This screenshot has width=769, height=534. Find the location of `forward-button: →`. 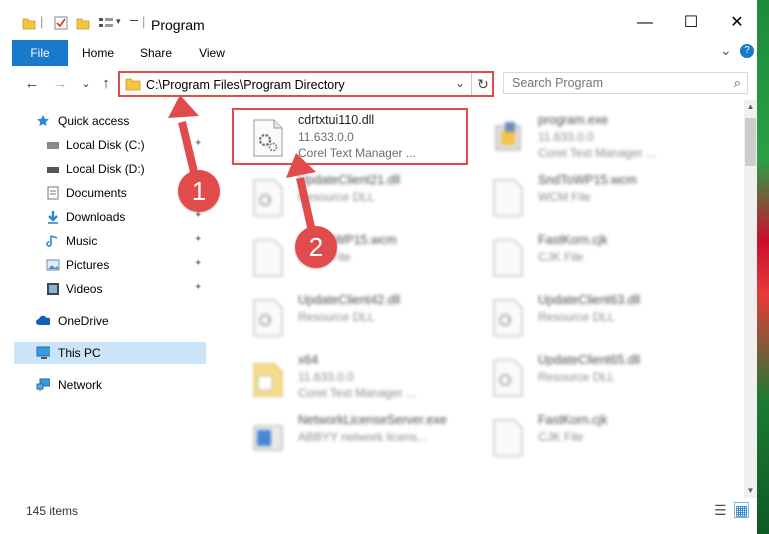

forward-button: → is located at coordinates (60, 84).